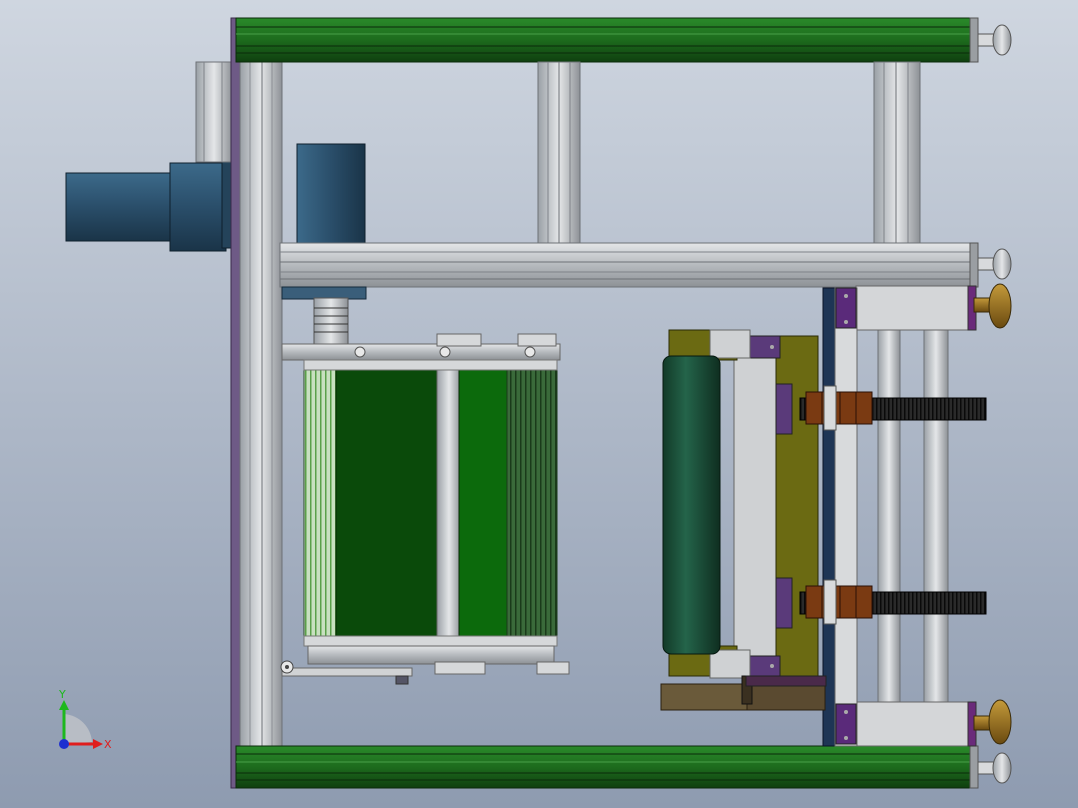 The image size is (1078, 808). What do you see at coordinates (629, 265) in the screenshot?
I see `middle-crossbeam` at bounding box center [629, 265].